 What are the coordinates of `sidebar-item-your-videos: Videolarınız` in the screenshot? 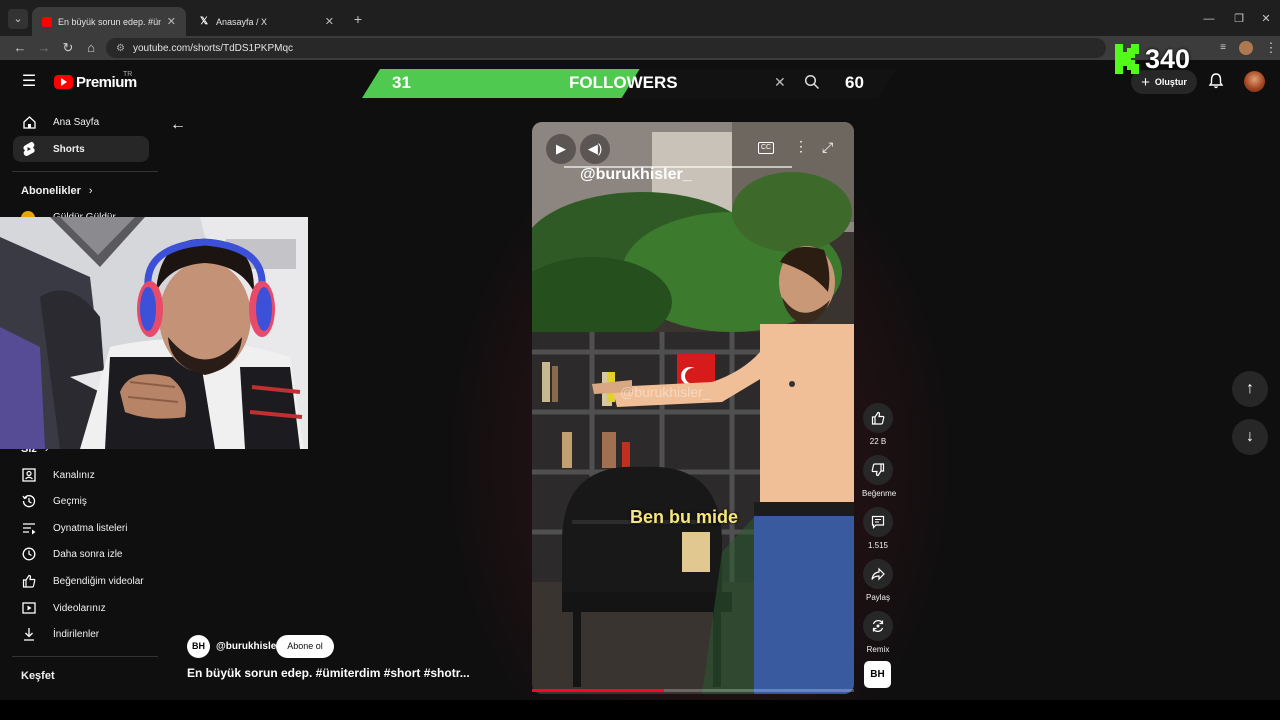 It's located at (81, 608).